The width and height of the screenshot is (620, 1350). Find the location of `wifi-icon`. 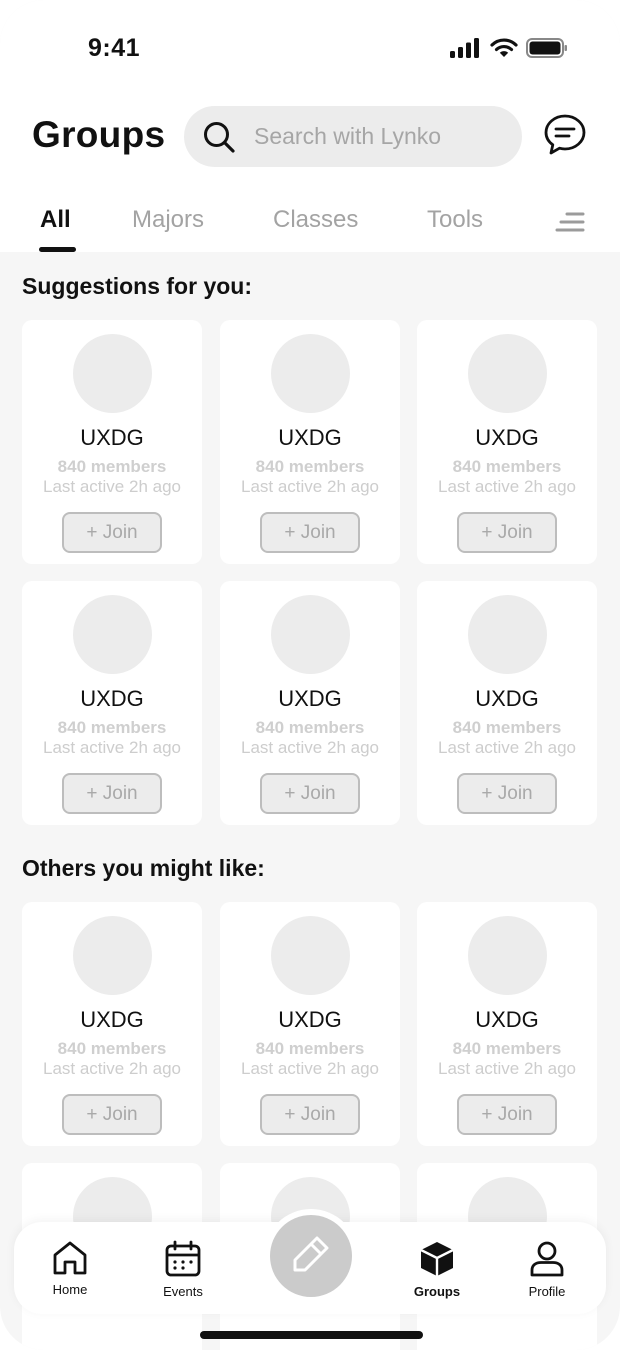

wifi-icon is located at coordinates (504, 50).